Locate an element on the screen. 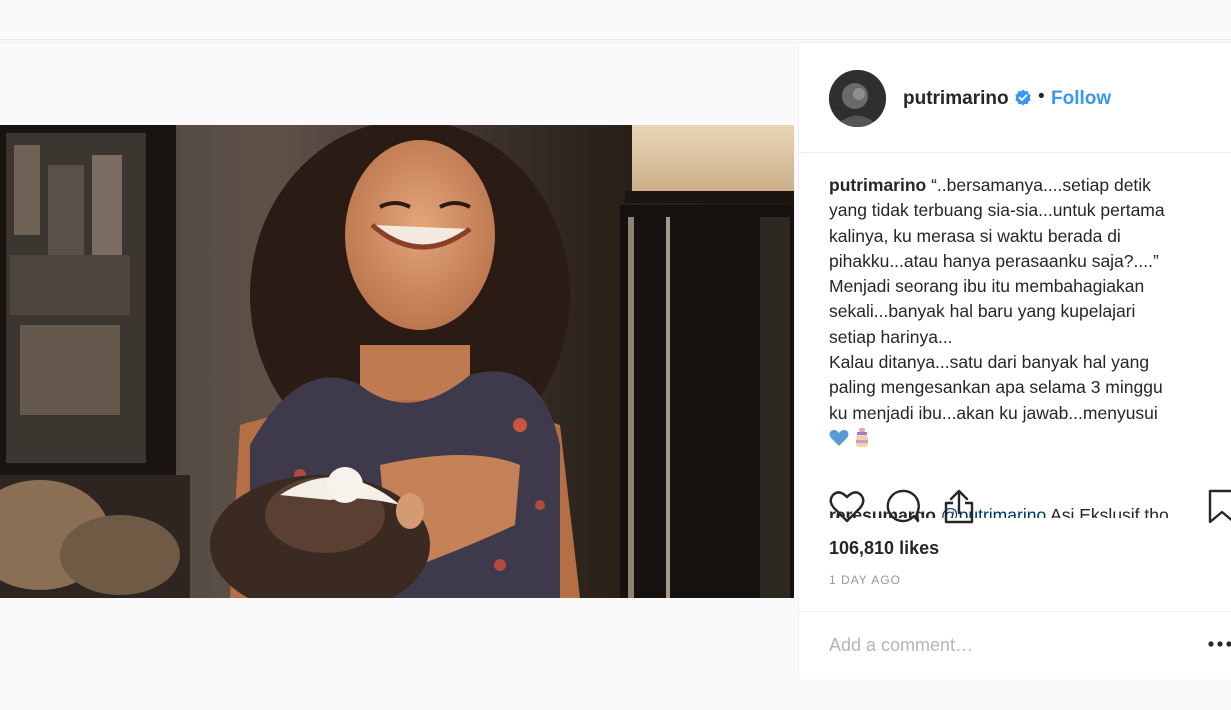 This screenshot has height=710, width=1231. header-username: putrimarino is located at coordinates (956, 99).